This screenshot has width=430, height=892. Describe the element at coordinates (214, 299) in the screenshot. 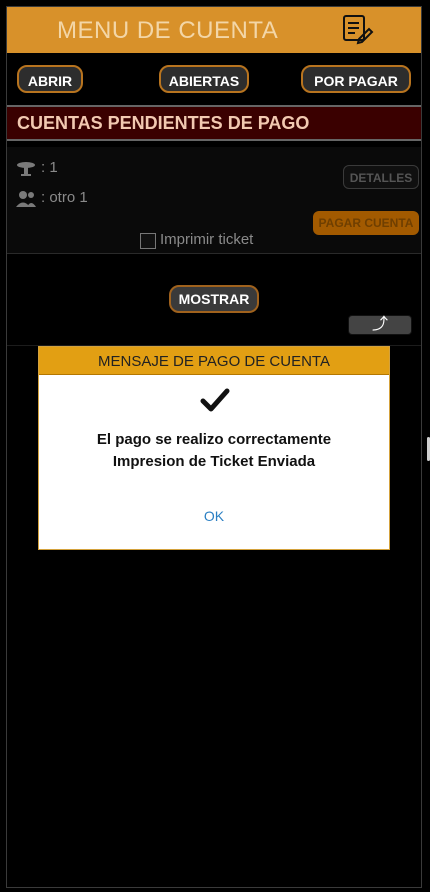

I see `show-button: MOSTRAR` at that location.